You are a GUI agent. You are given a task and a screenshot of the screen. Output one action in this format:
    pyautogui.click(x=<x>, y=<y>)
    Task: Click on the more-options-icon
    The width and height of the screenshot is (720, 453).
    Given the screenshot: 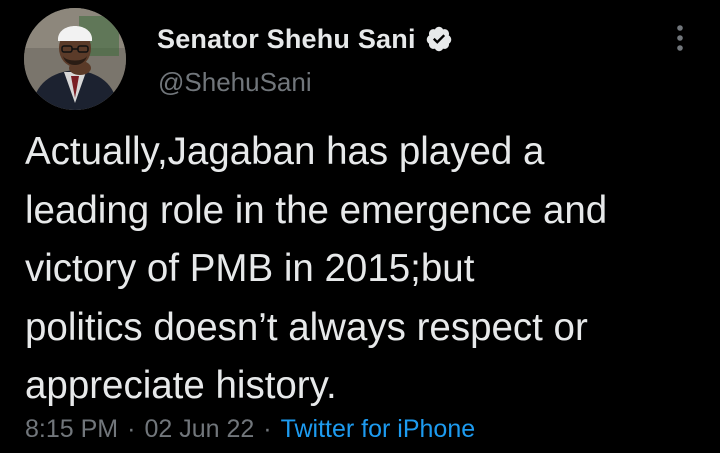 What is the action you would take?
    pyautogui.click(x=680, y=38)
    